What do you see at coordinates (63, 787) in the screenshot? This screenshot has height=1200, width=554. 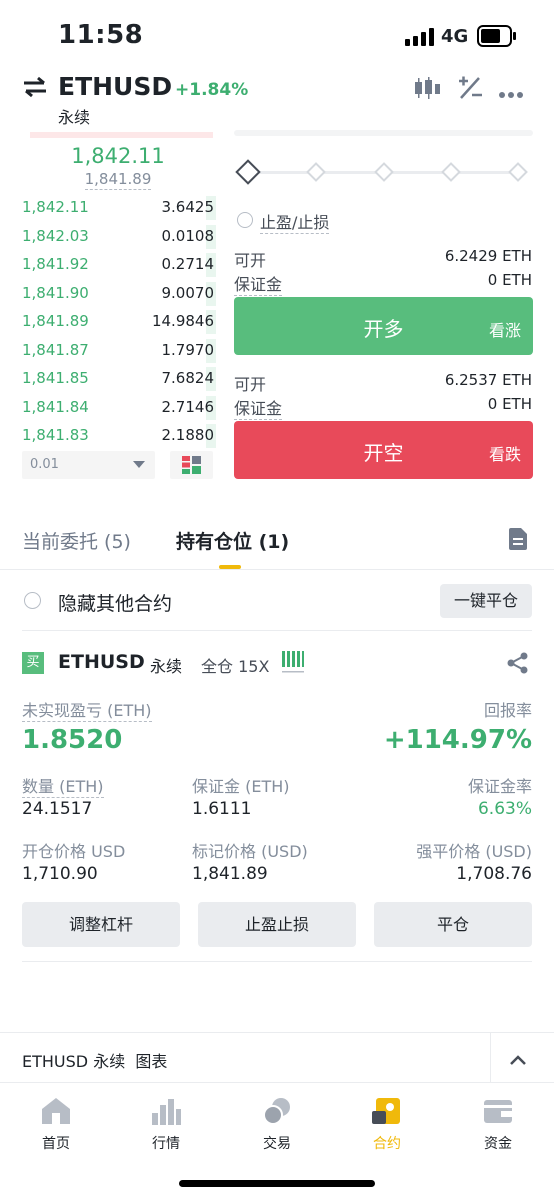 I see `size-label: 数量 (ETH)` at bounding box center [63, 787].